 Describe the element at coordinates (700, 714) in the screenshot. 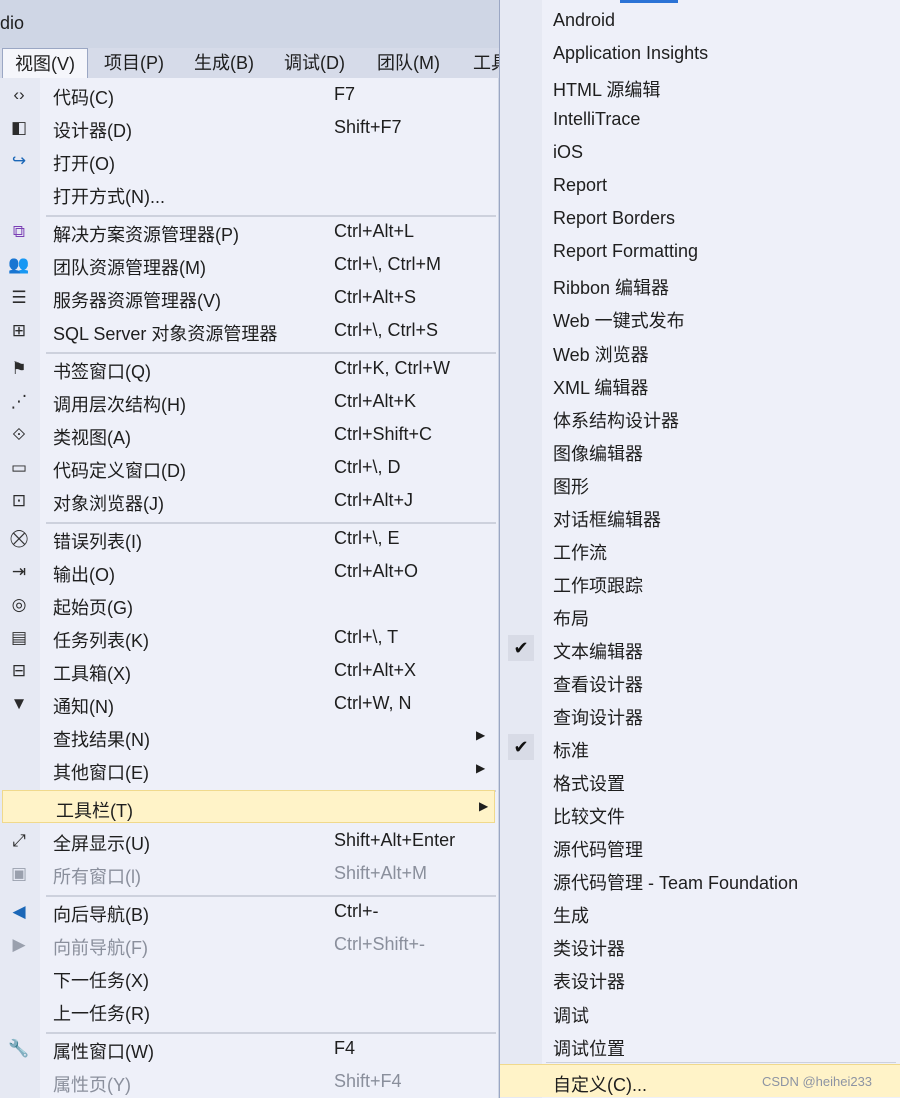

I see `toolbar-submenu-item: 查询设计器` at that location.